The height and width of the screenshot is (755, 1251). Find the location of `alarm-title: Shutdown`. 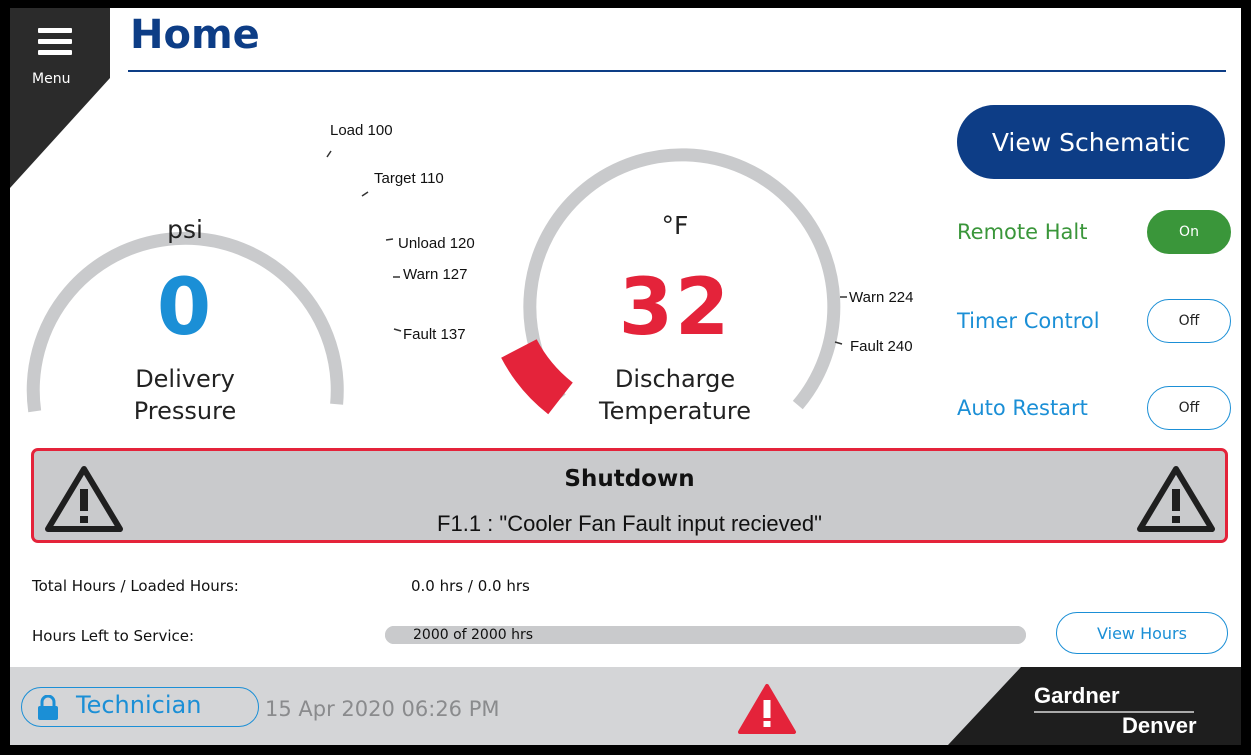

alarm-title: Shutdown is located at coordinates (629, 479).